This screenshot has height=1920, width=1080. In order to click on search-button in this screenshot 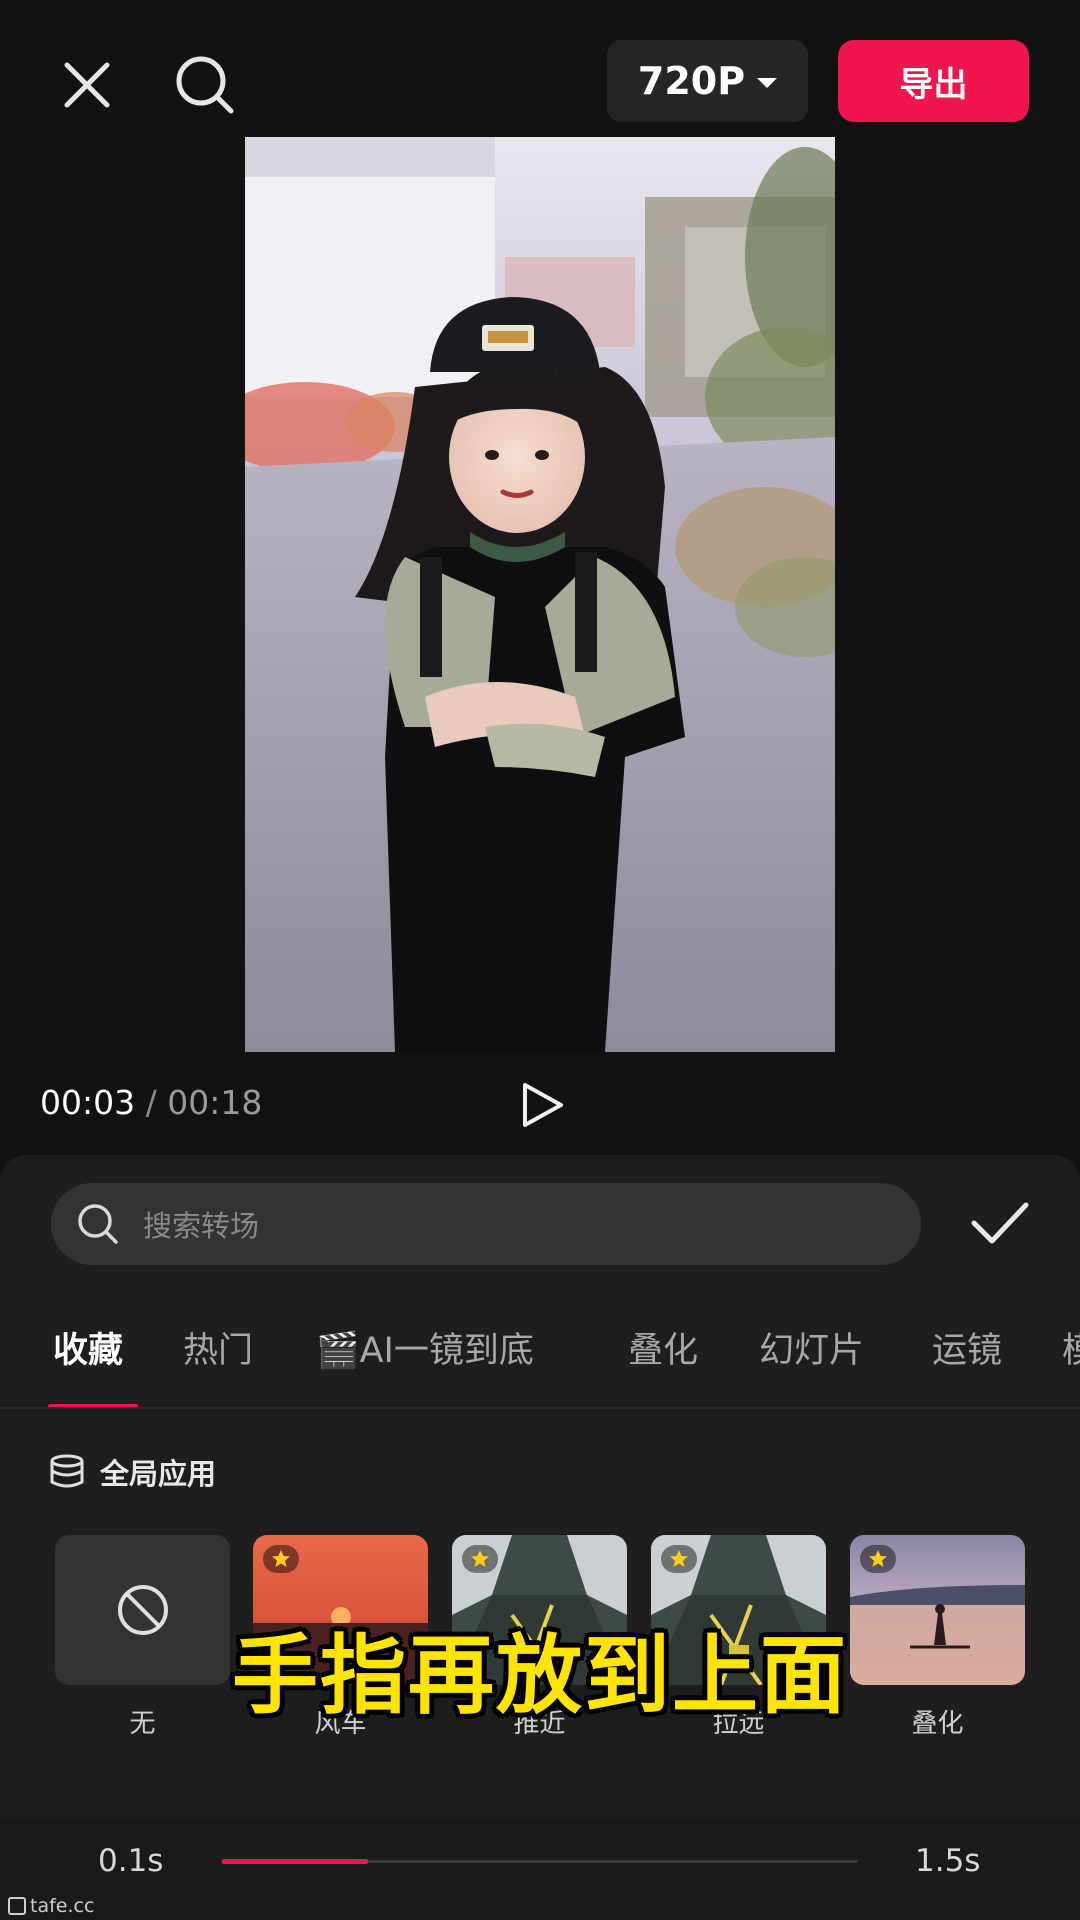, I will do `click(205, 85)`.